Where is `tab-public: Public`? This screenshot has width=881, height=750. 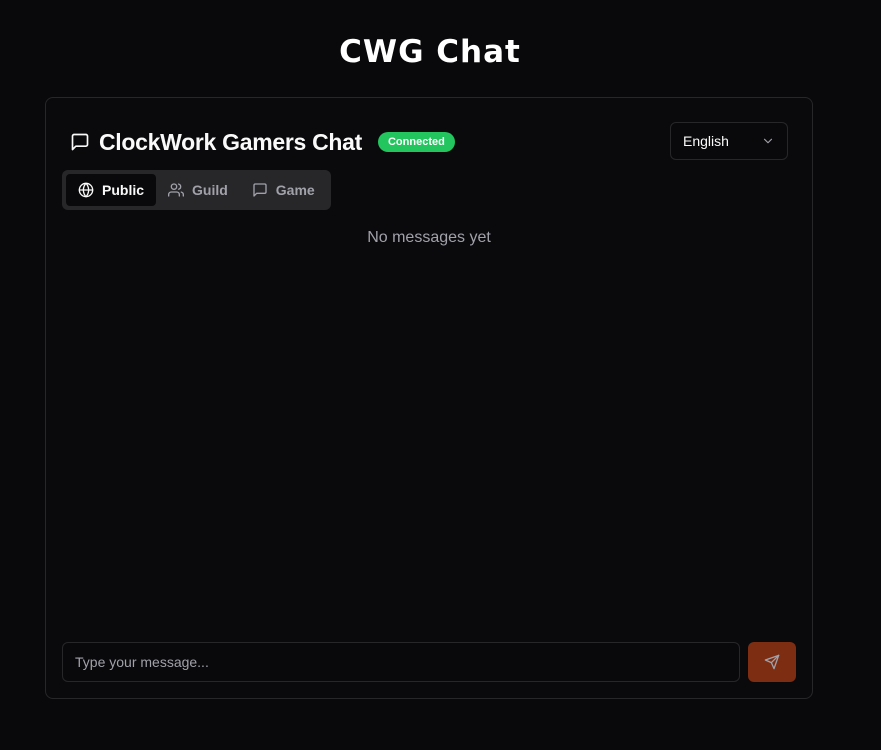
tab-public: Public is located at coordinates (111, 190).